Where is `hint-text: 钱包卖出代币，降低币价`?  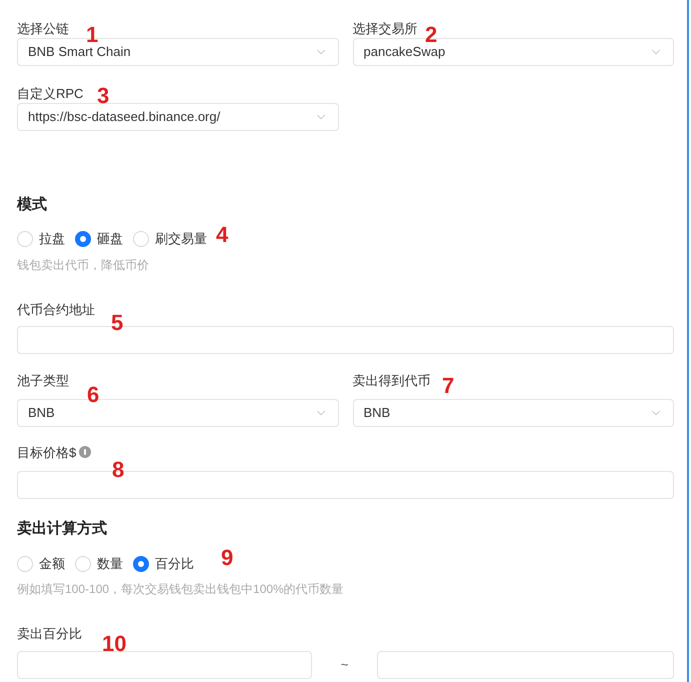
hint-text: 钱包卖出代币，降低币价 is located at coordinates (83, 265).